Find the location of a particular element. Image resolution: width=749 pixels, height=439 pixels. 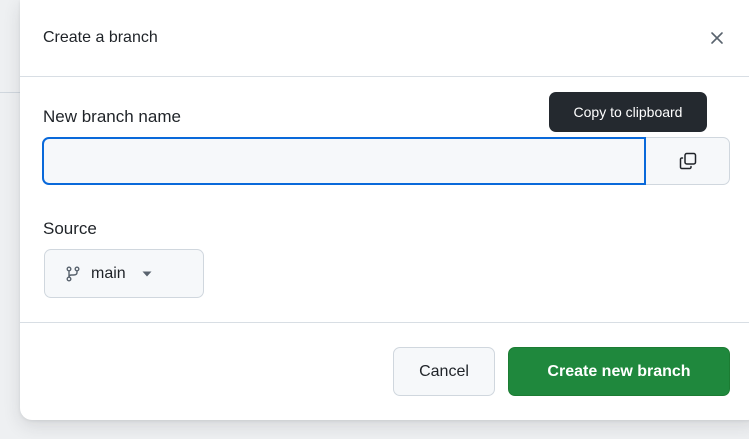

create-new-branch-button: Create new branch is located at coordinates (619, 371).